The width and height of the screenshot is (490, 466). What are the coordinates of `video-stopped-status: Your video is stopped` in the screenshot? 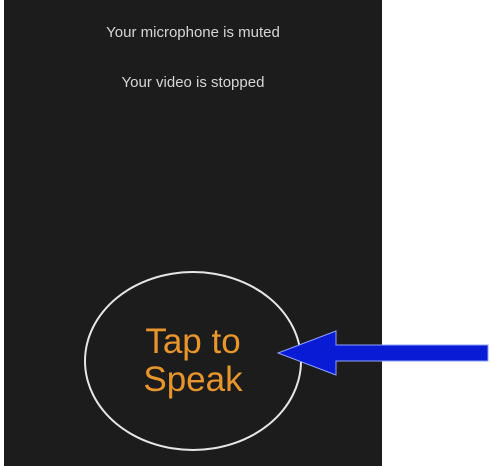 It's located at (193, 82).